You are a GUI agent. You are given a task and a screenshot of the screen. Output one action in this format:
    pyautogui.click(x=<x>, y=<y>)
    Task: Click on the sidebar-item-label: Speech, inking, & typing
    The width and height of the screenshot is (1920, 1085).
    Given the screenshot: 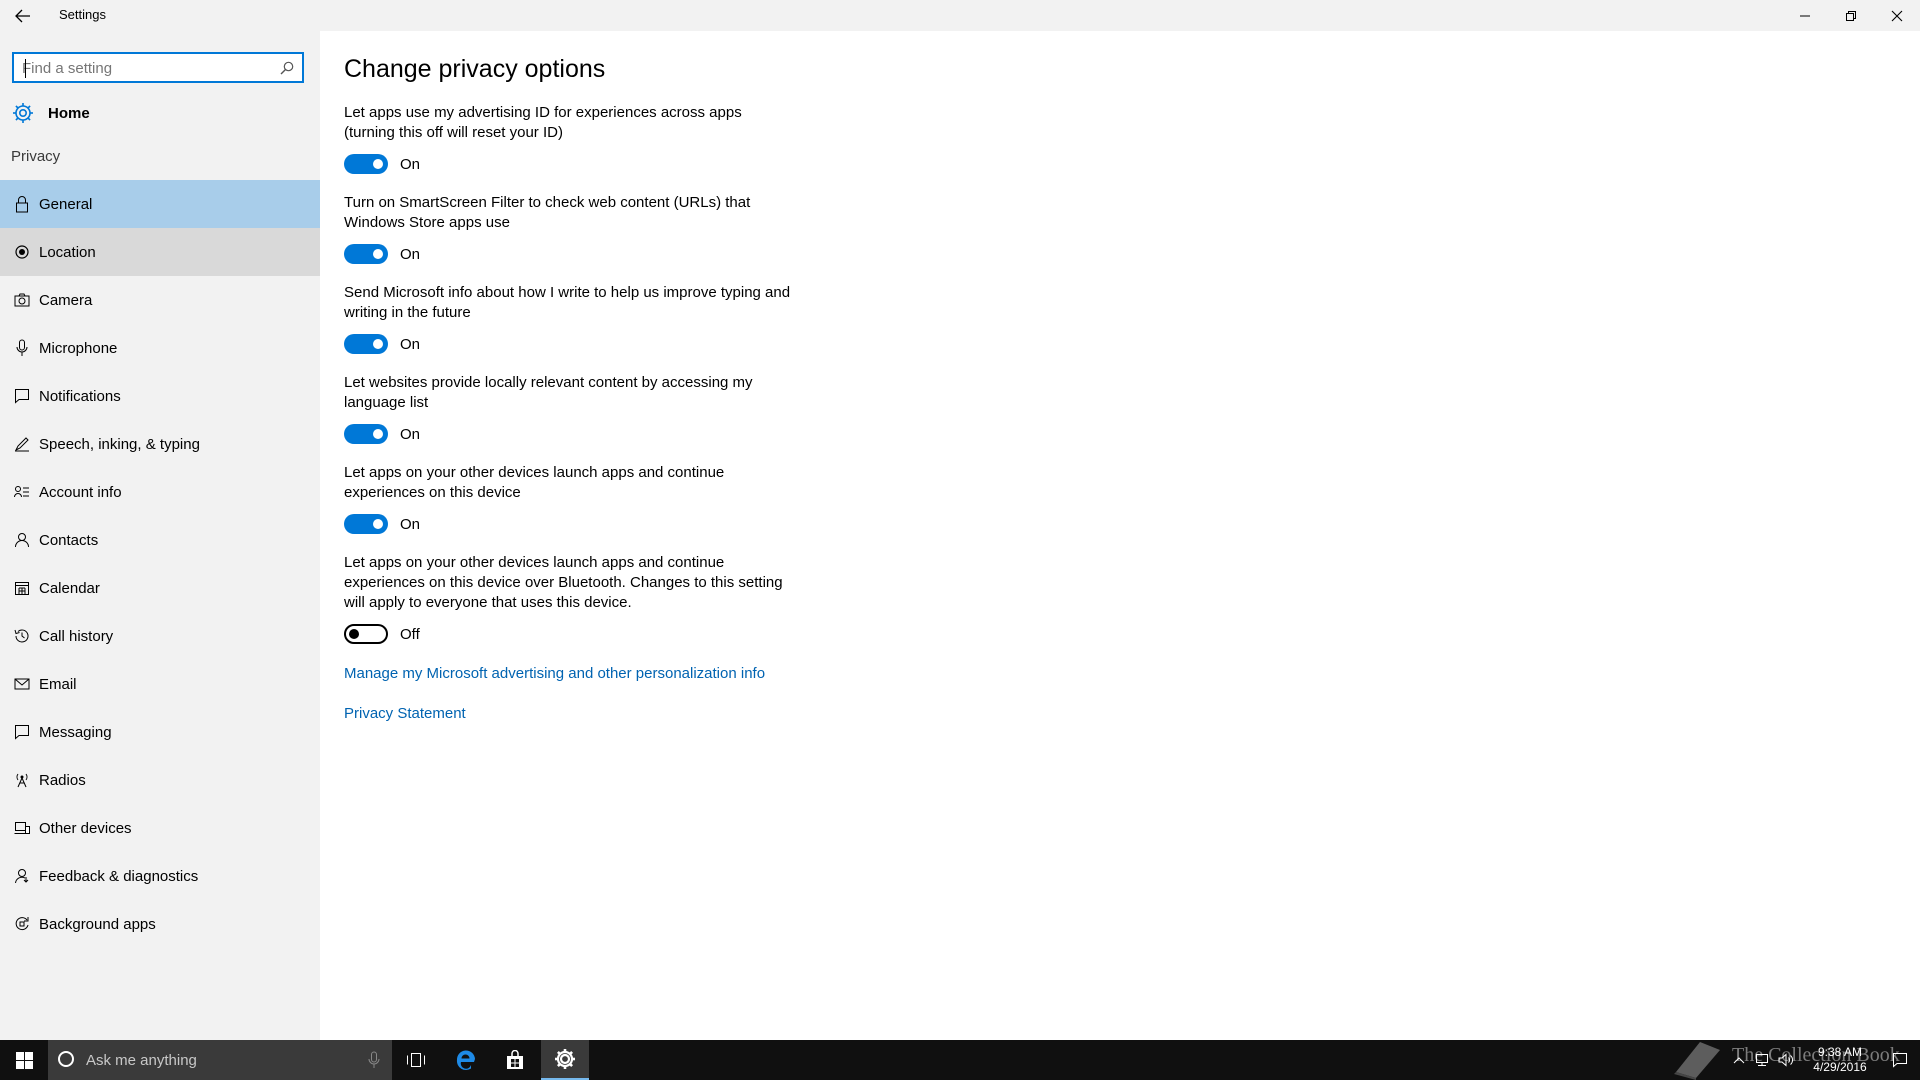 What is the action you would take?
    pyautogui.click(x=119, y=444)
    